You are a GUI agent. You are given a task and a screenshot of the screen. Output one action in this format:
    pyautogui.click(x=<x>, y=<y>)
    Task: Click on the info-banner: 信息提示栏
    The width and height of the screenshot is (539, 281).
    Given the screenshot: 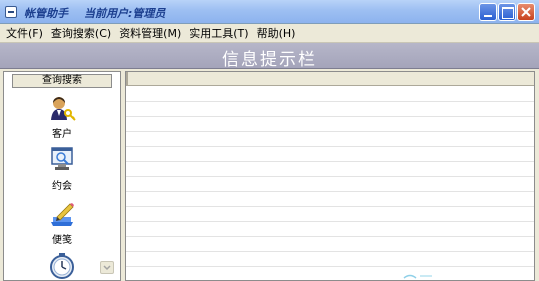 What is the action you would take?
    pyautogui.click(x=269, y=56)
    